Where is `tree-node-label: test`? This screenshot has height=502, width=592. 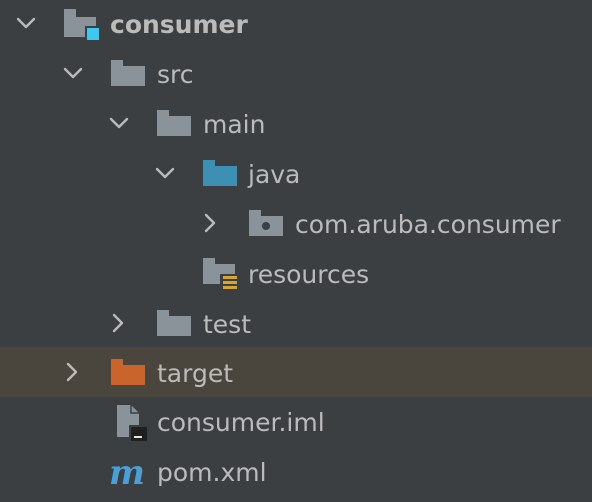 tree-node-label: test is located at coordinates (227, 324).